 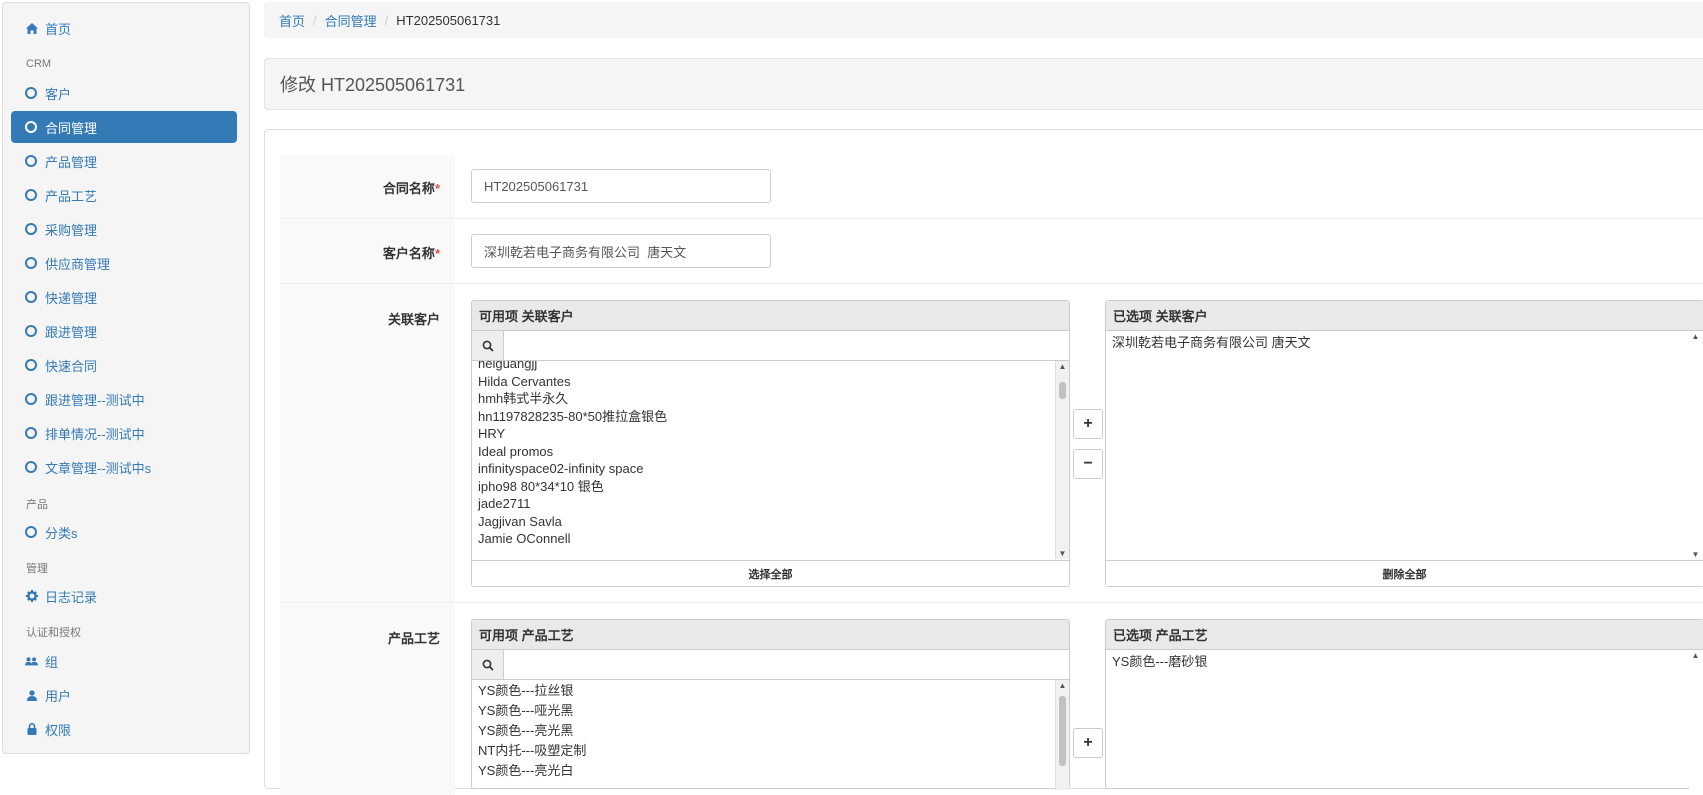 What do you see at coordinates (58, 29) in the screenshot?
I see `sidebar-item-label: 首页` at bounding box center [58, 29].